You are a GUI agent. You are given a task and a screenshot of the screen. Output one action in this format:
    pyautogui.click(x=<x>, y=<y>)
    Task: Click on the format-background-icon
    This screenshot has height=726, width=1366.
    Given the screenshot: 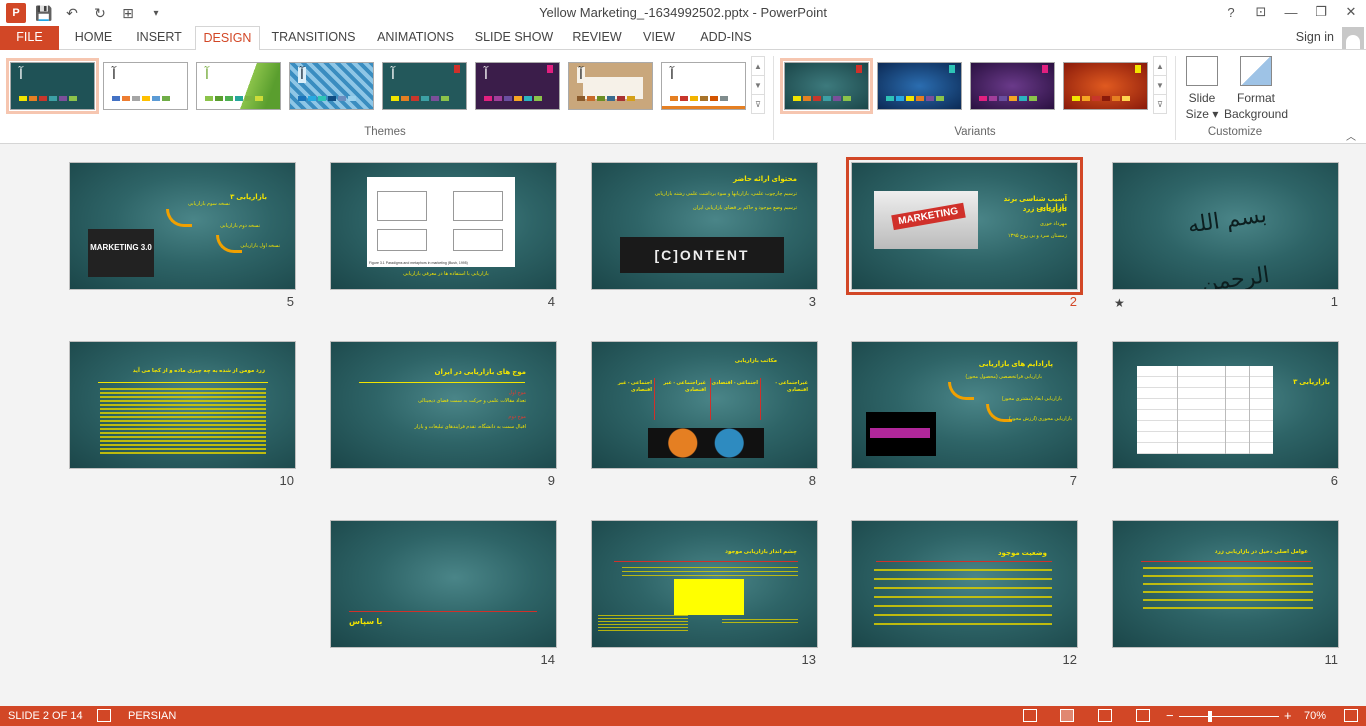 What is the action you would take?
    pyautogui.click(x=1256, y=71)
    